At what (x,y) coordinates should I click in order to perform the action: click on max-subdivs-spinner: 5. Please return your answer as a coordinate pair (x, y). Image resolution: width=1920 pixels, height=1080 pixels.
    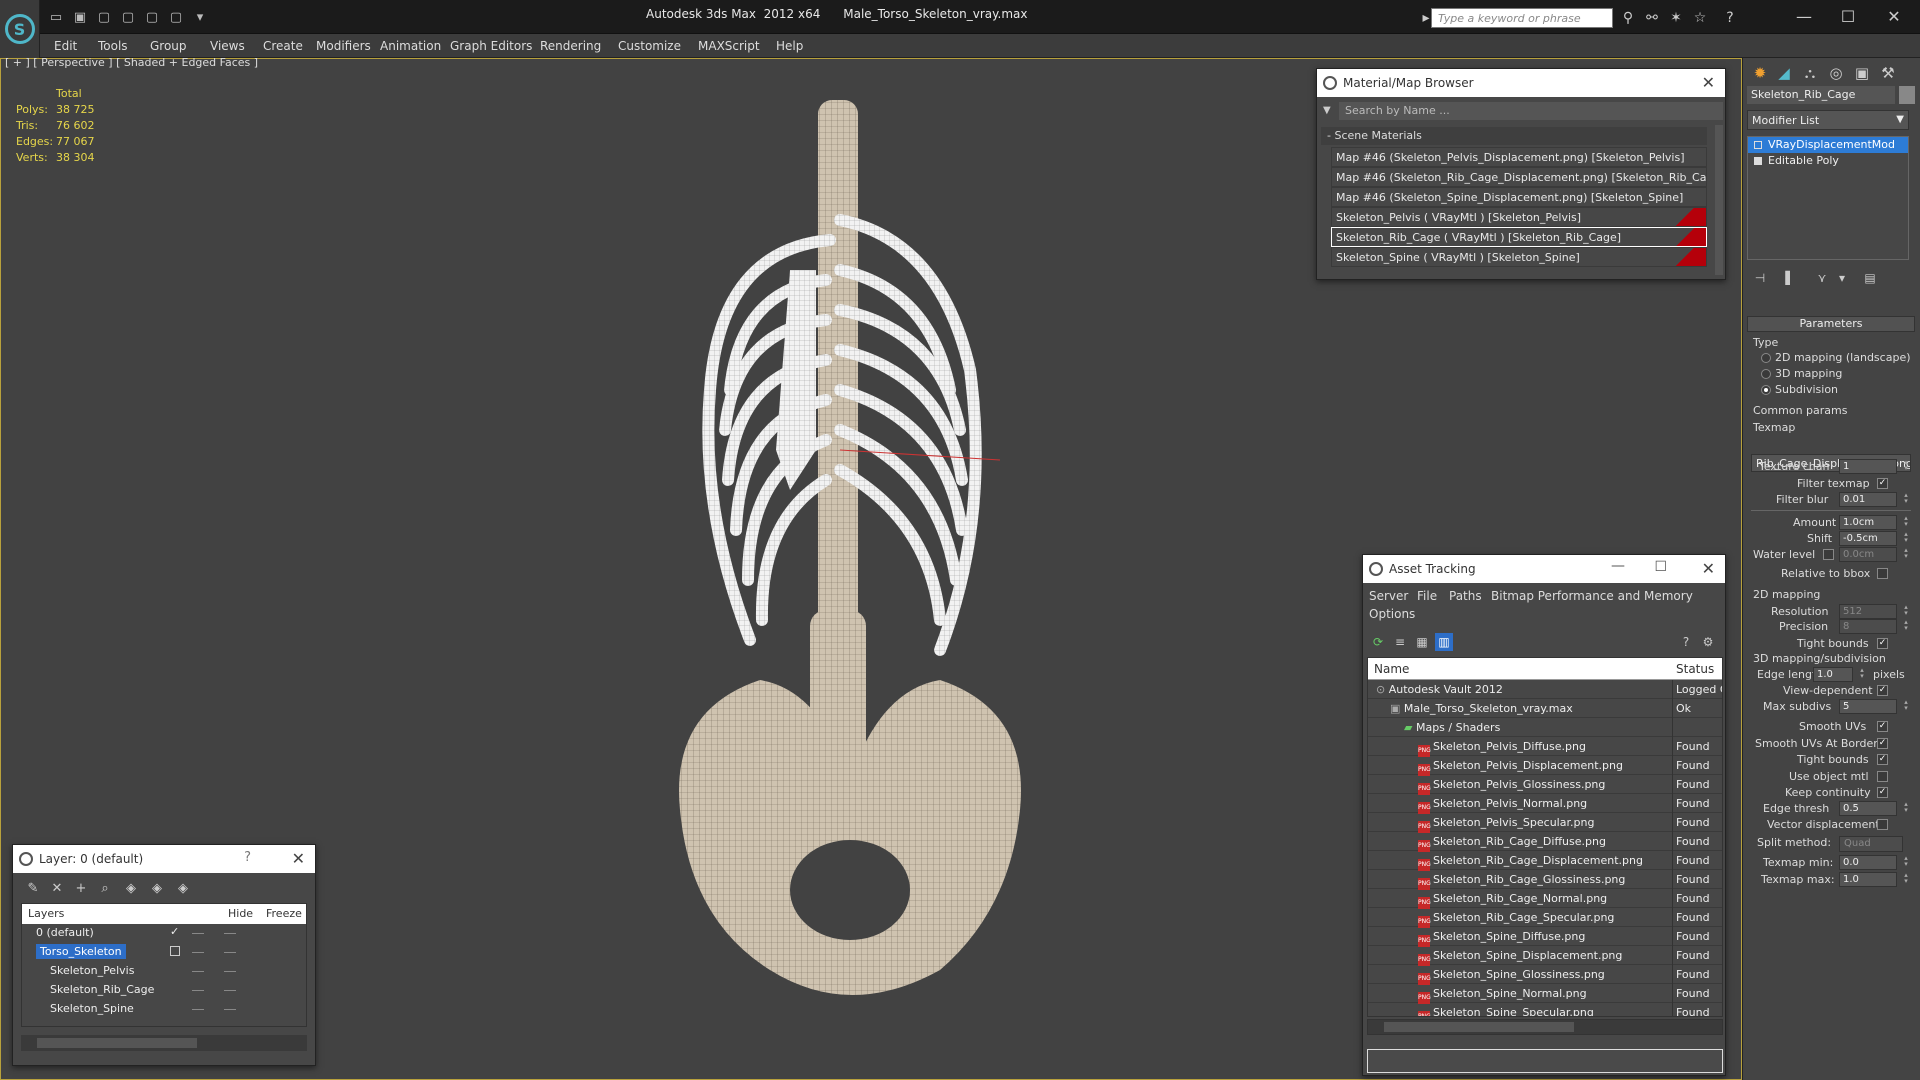
    Looking at the image, I should click on (1874, 706).